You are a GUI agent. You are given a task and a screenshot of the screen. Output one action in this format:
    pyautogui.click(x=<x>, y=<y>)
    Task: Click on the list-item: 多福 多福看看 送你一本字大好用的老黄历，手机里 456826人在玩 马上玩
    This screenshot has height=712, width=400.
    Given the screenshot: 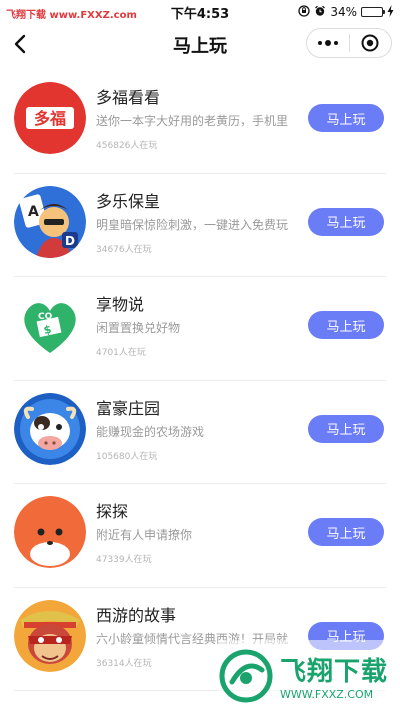 What is the action you would take?
    pyautogui.click(x=200, y=122)
    